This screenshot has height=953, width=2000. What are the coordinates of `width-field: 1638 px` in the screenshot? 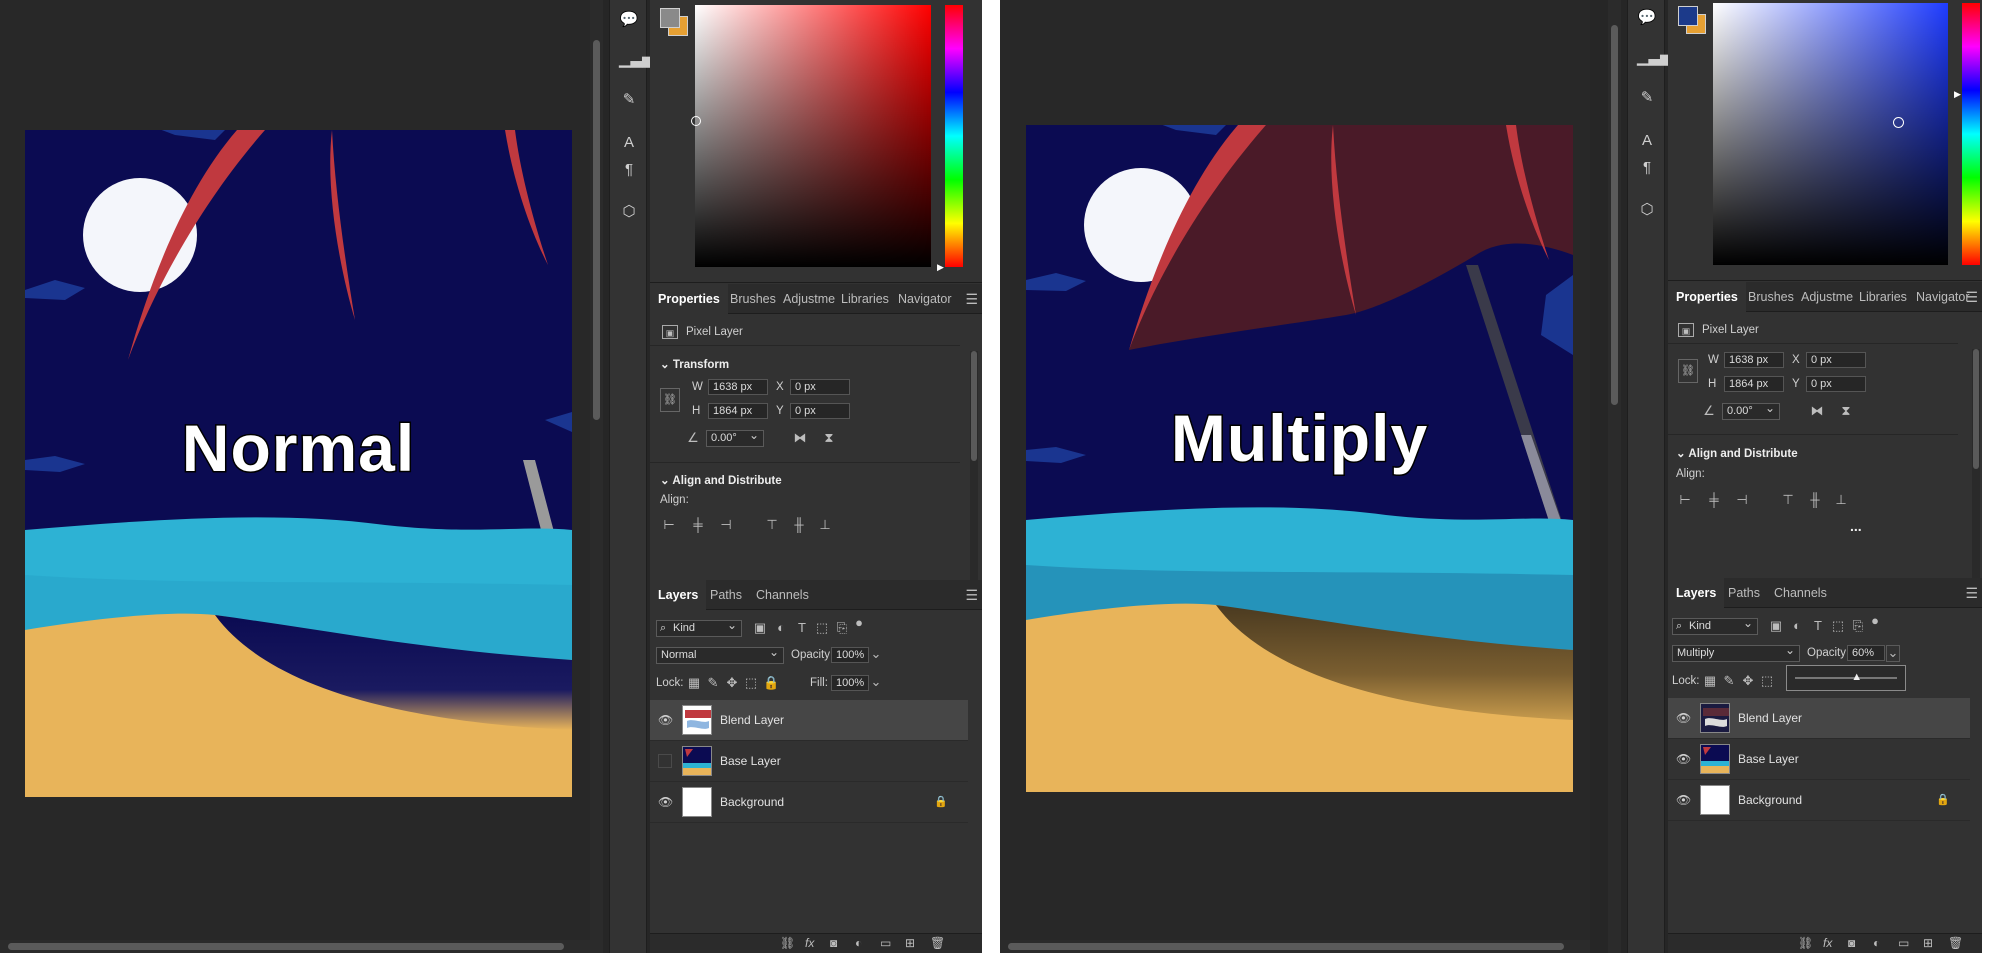 It's located at (1754, 360).